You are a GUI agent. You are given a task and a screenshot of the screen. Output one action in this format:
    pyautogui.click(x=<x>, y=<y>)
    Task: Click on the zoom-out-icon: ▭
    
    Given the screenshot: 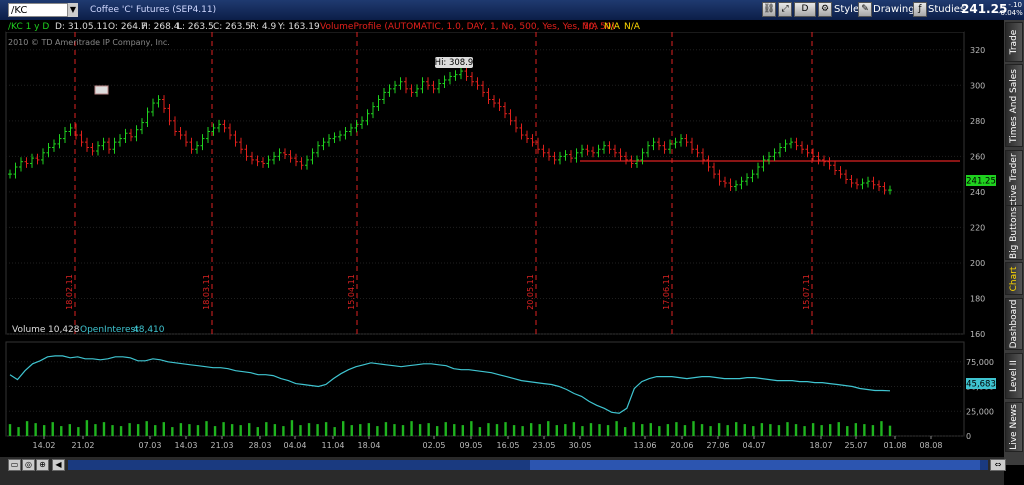 What is the action you would take?
    pyautogui.click(x=14, y=465)
    